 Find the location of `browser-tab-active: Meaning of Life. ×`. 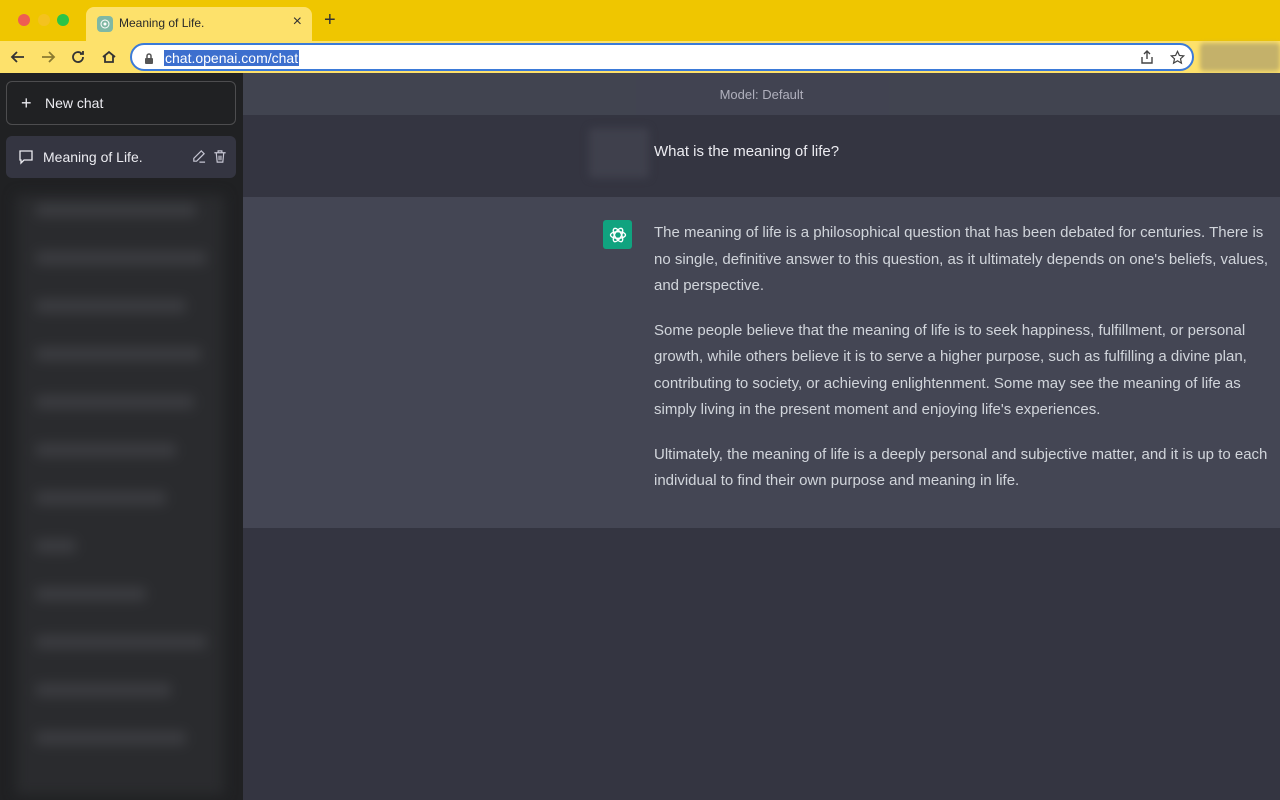

browser-tab-active: Meaning of Life. × is located at coordinates (199, 24).